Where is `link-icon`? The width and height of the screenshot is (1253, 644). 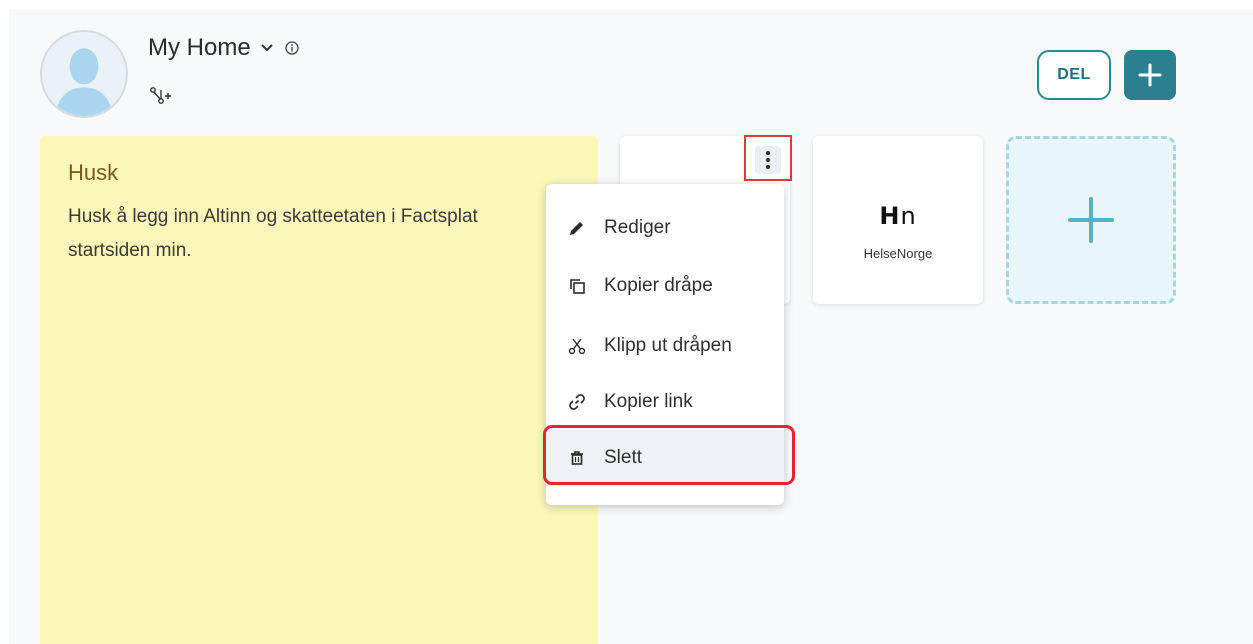
link-icon is located at coordinates (577, 402).